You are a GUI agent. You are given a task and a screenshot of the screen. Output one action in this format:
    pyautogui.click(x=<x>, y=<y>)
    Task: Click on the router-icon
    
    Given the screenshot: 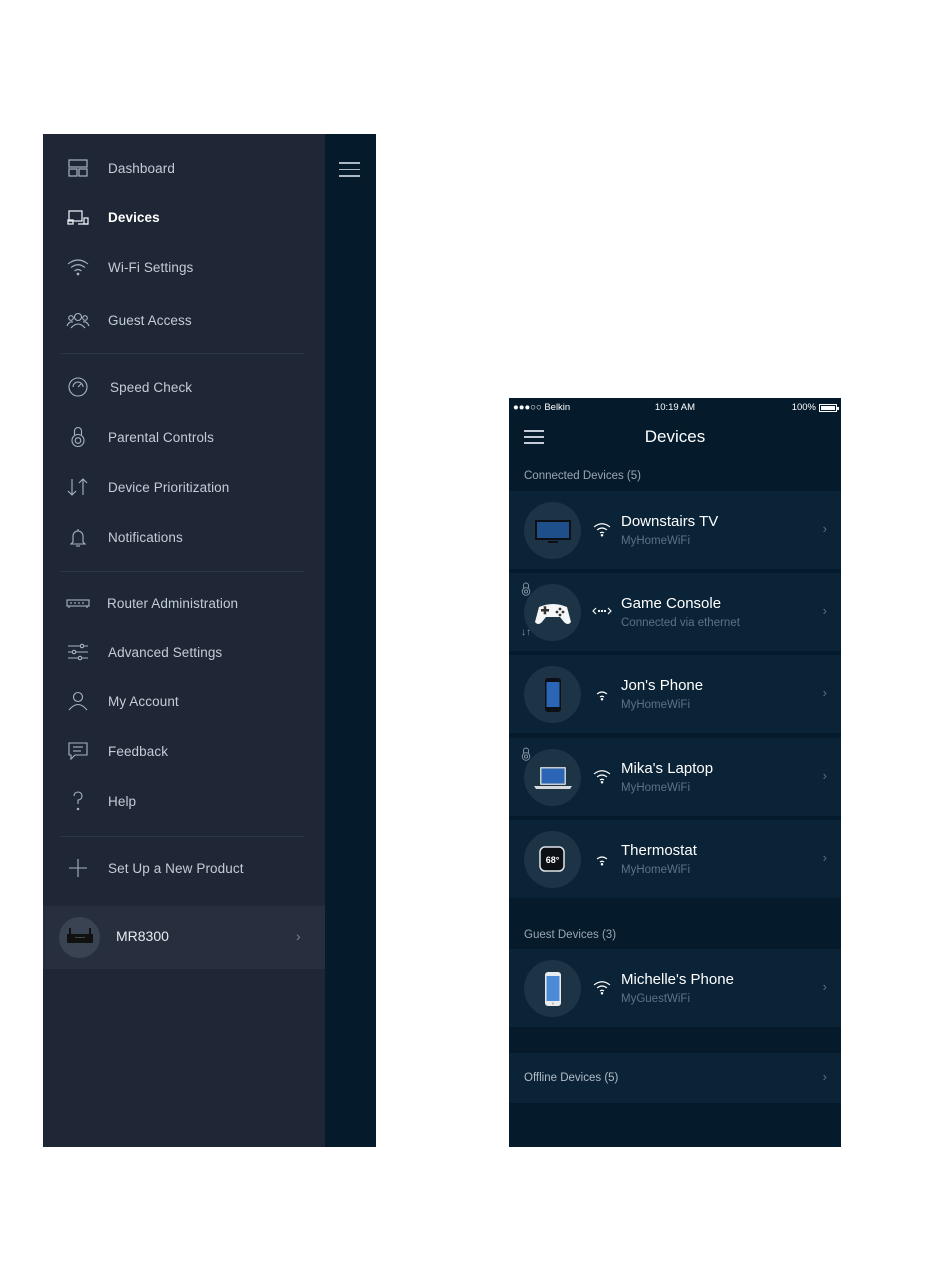 What is the action you would take?
    pyautogui.click(x=78, y=603)
    